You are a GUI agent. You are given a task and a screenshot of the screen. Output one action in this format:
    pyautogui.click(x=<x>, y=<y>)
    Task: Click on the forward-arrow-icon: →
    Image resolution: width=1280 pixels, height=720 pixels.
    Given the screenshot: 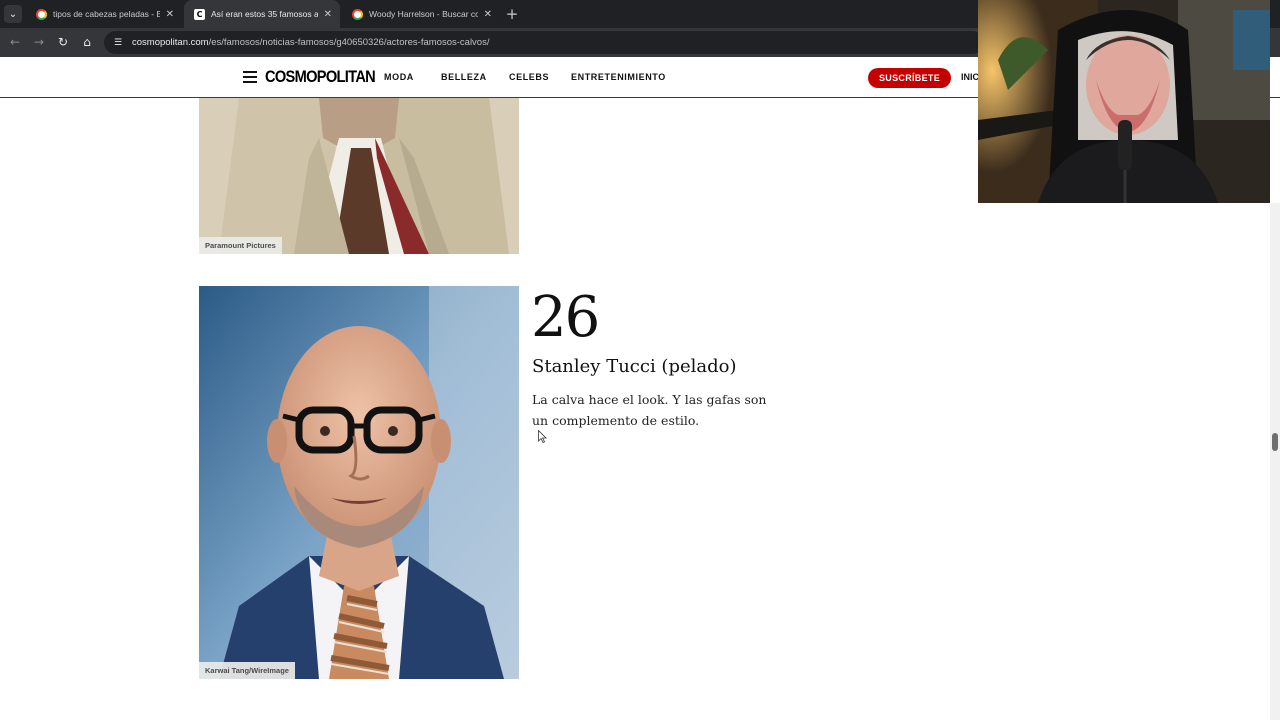 What is the action you would take?
    pyautogui.click(x=39, y=42)
    